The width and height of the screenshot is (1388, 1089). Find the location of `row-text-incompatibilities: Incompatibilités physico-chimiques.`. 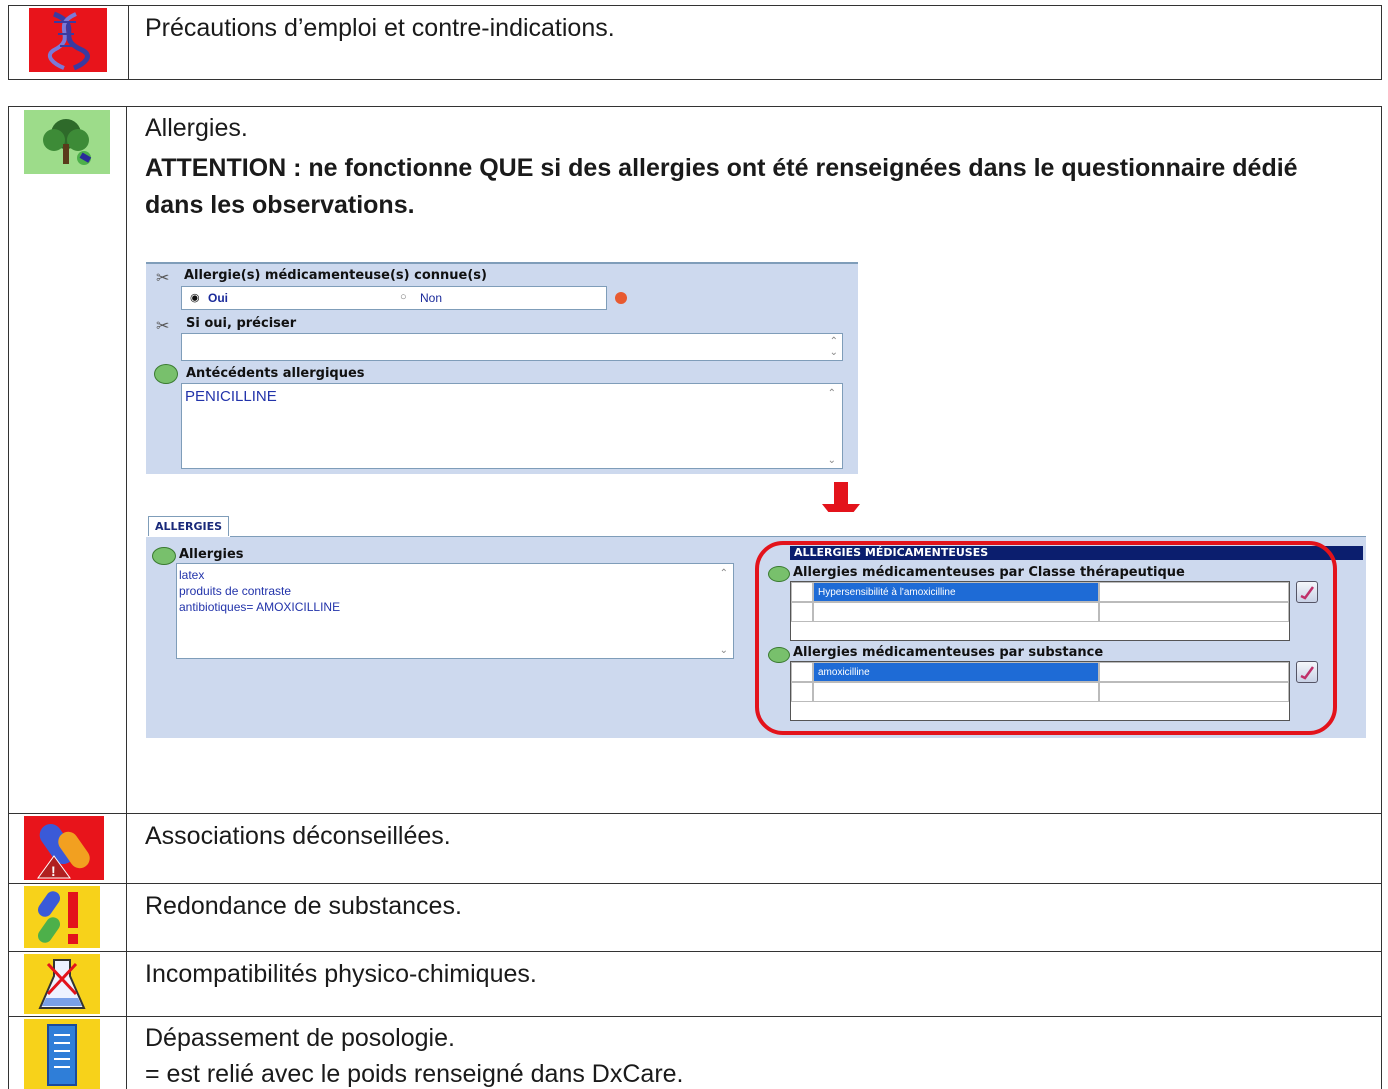

row-text-incompatibilities: Incompatibilités physico-chimiques. is located at coordinates (341, 974).